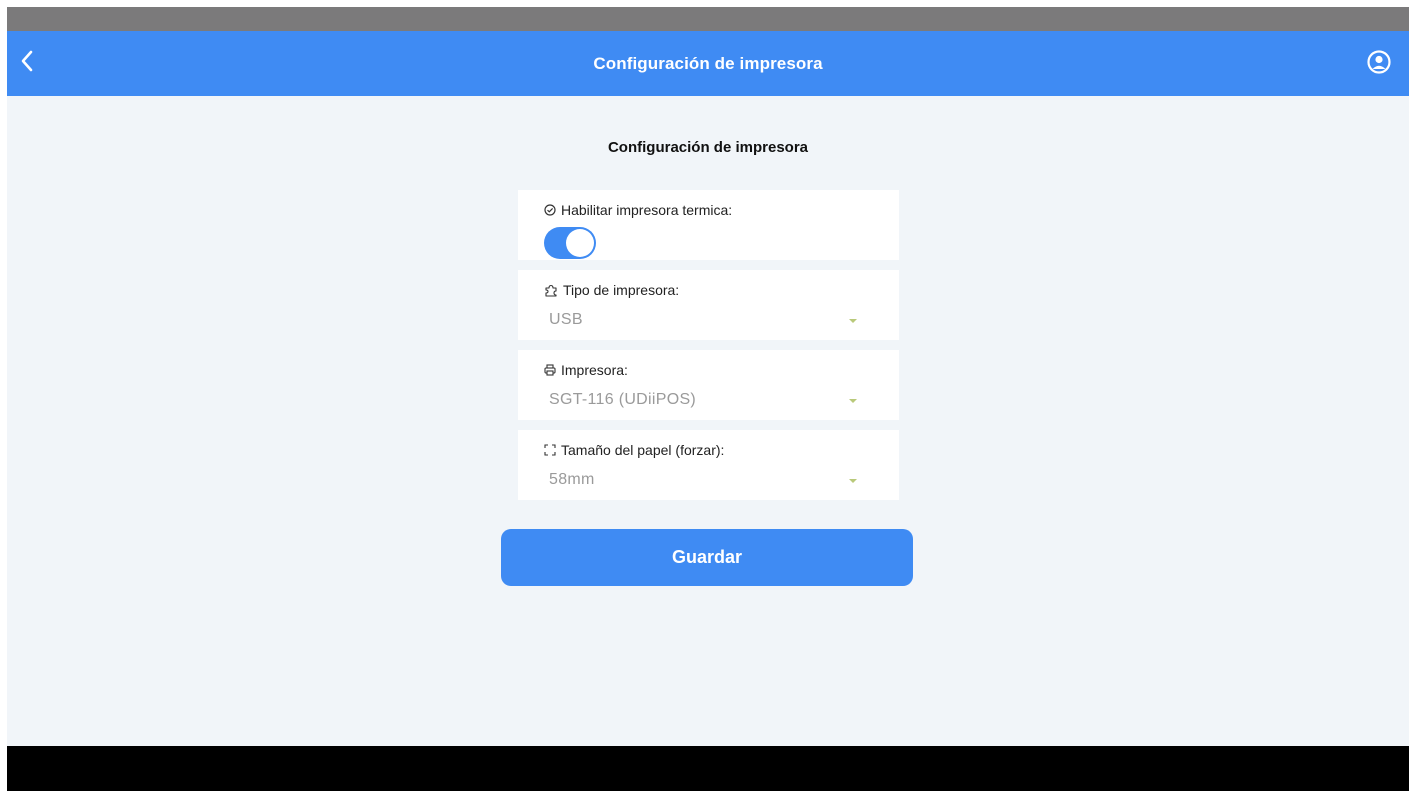  What do you see at coordinates (550, 370) in the screenshot?
I see `printer-icon` at bounding box center [550, 370].